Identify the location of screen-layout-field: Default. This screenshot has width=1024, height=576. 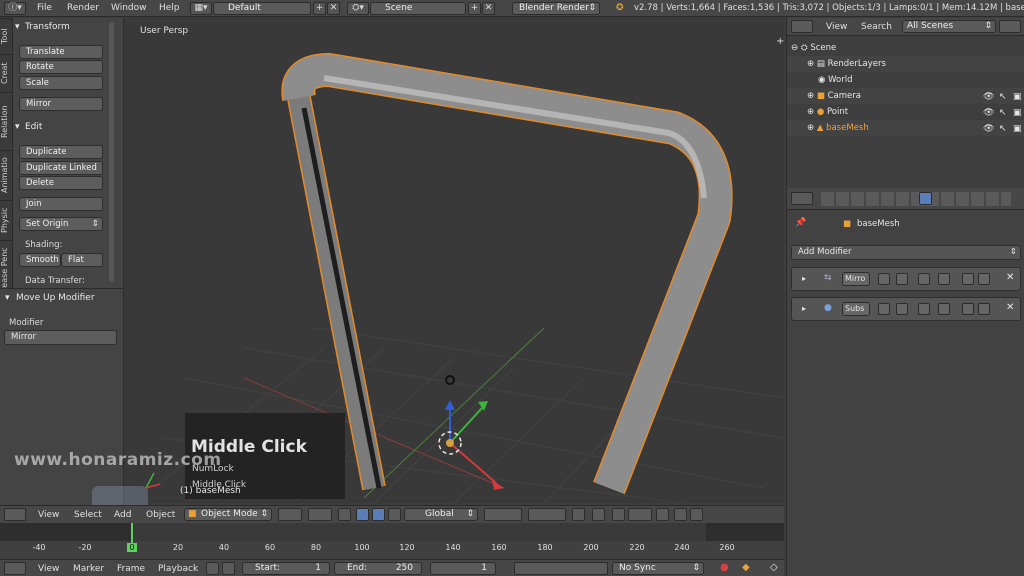
(262, 8).